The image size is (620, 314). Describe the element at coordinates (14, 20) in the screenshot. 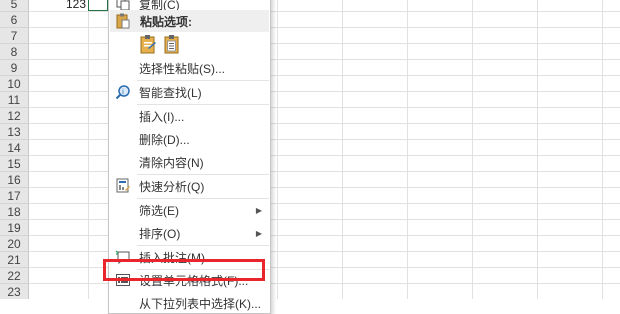

I see `row-header: 6` at that location.